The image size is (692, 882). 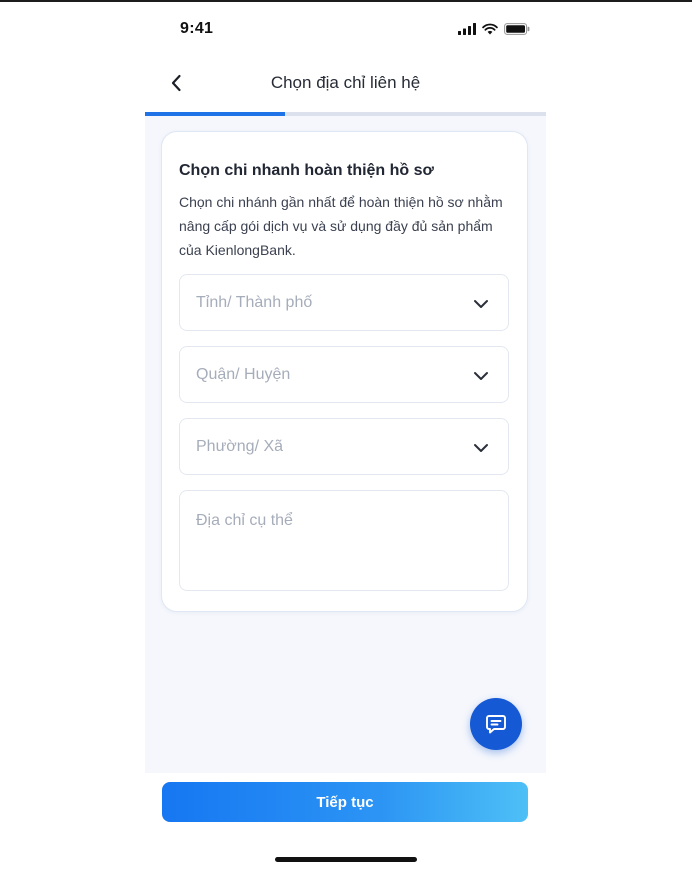 I want to click on page-title: Chọn địa chỉ liên hệ, so click(x=345, y=82).